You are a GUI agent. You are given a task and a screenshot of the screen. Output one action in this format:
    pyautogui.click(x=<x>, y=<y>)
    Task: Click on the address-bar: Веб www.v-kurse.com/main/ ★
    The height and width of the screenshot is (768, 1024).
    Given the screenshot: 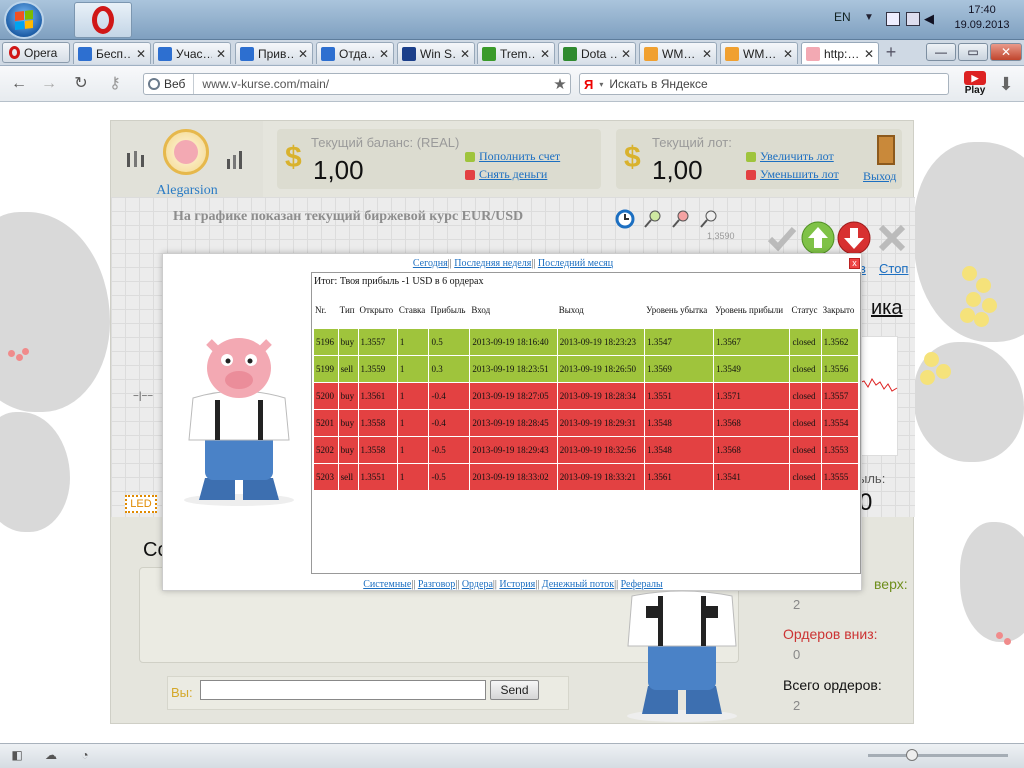 What is the action you would take?
    pyautogui.click(x=357, y=84)
    